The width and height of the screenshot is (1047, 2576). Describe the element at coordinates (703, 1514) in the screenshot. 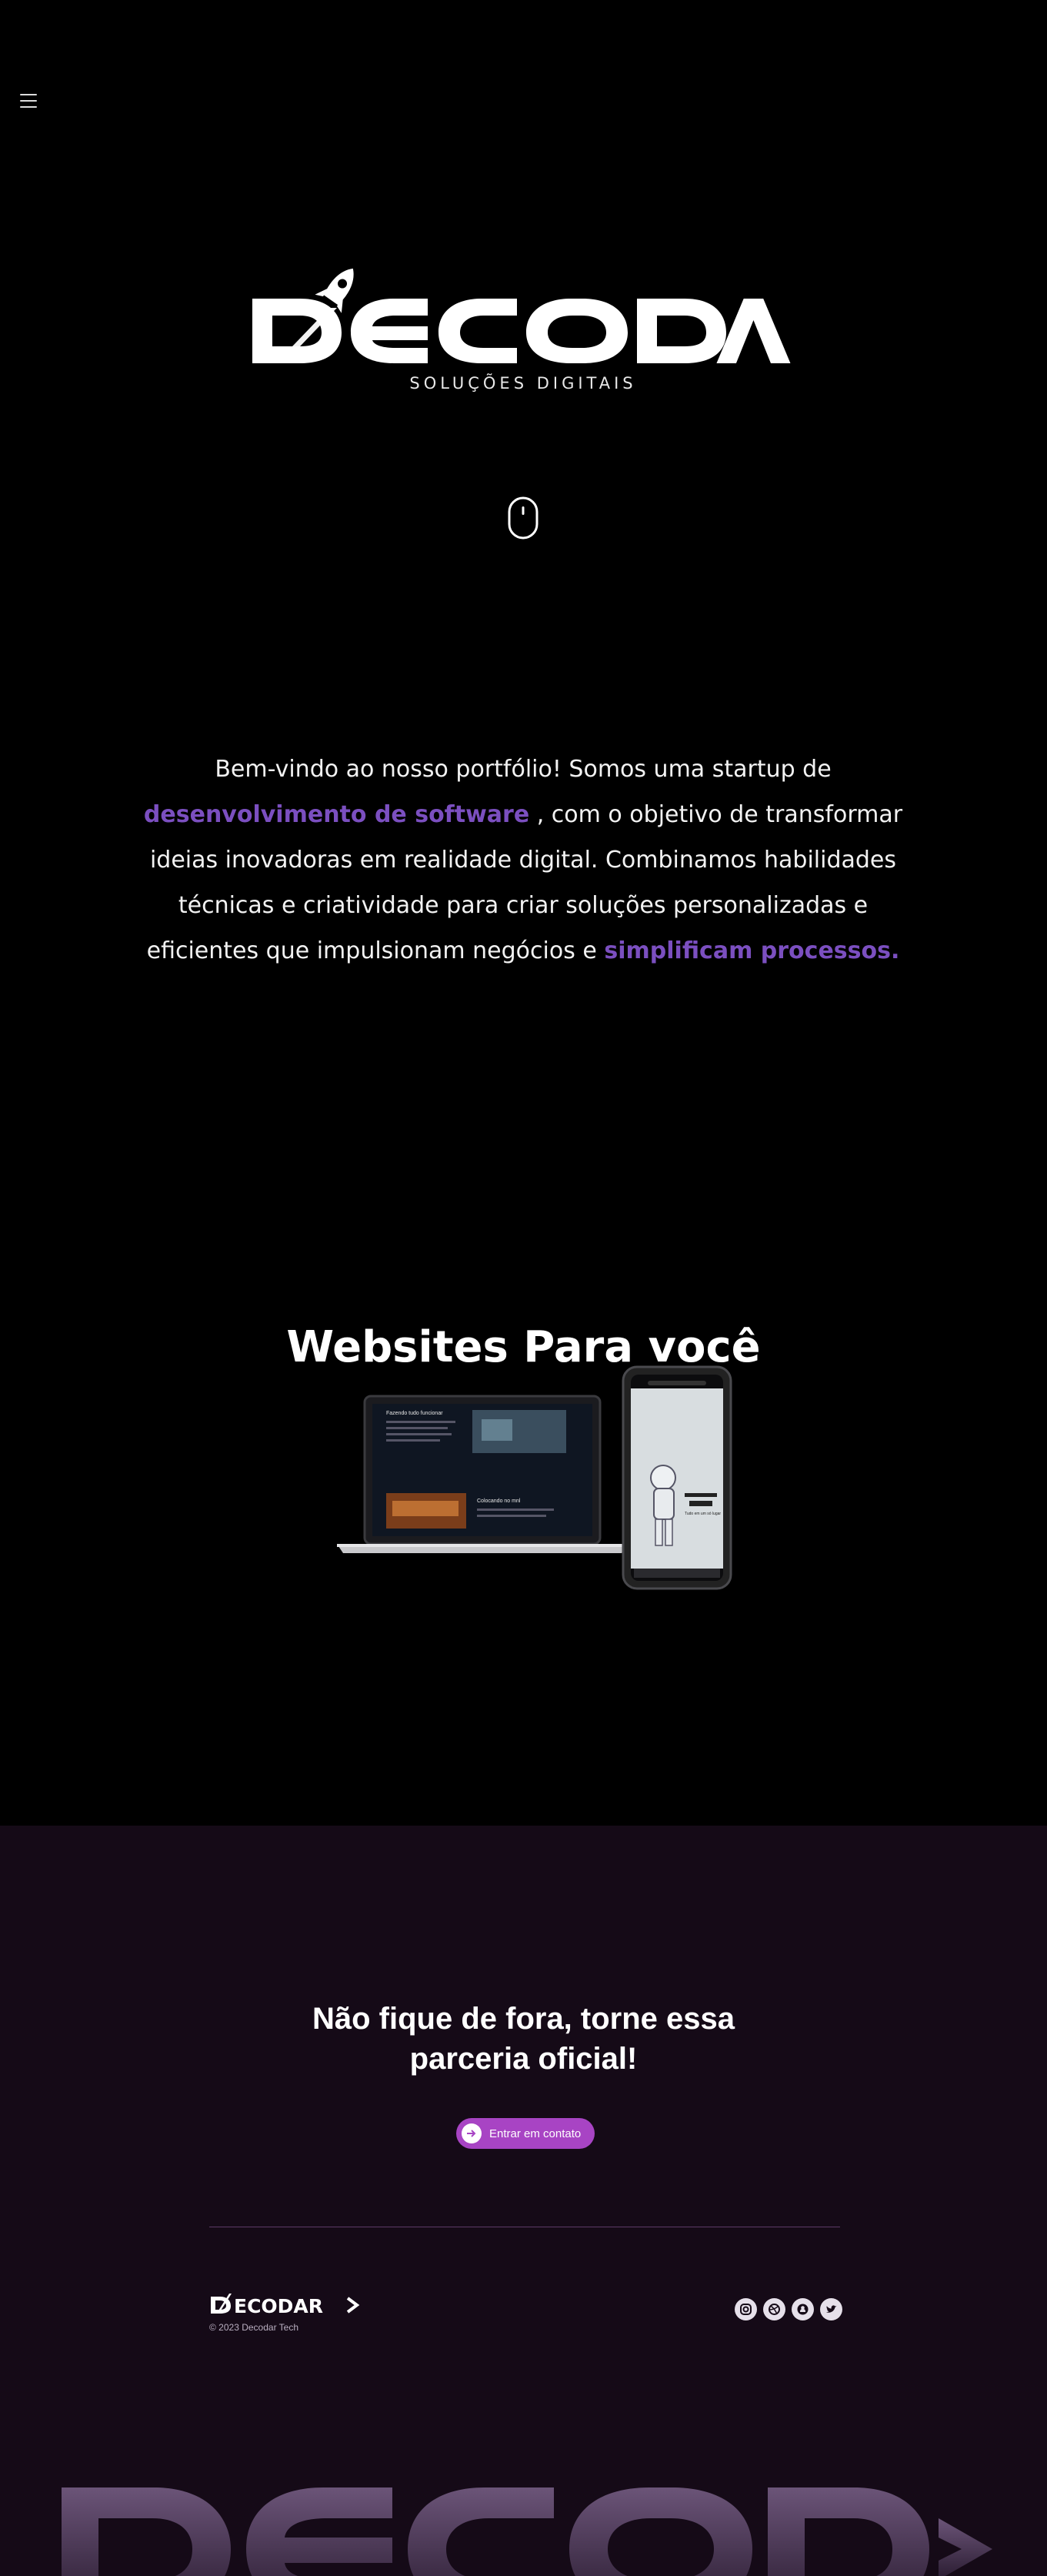

I see `phone-screen-text: Tudo em um só lugar` at that location.